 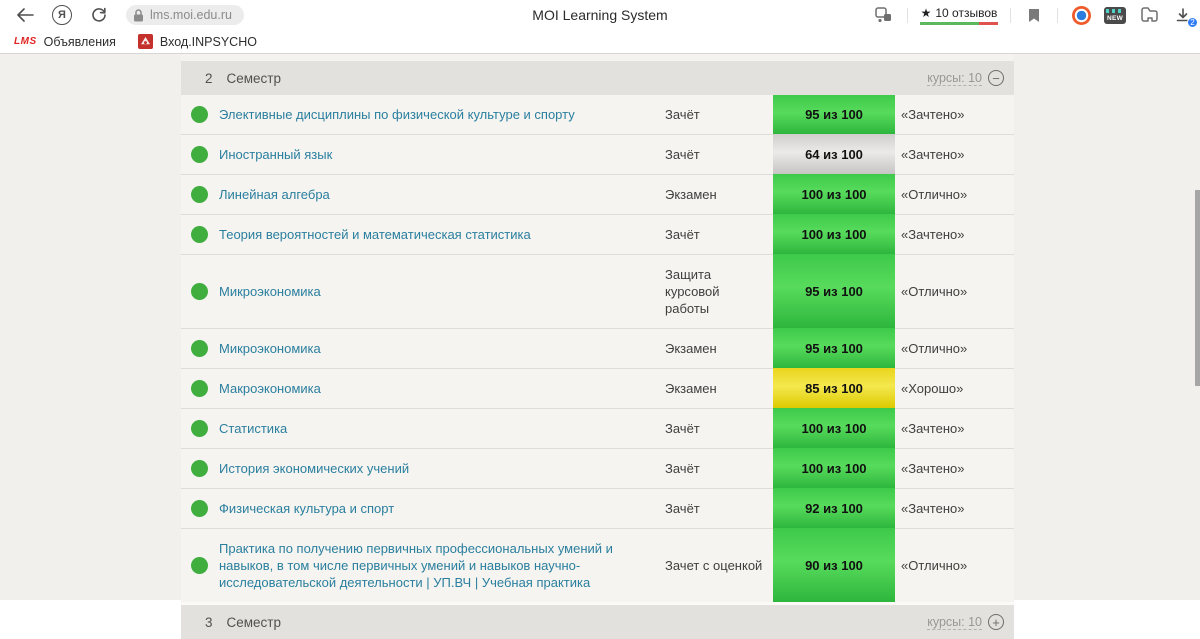 I want to click on star-icon: ★, so click(x=926, y=12).